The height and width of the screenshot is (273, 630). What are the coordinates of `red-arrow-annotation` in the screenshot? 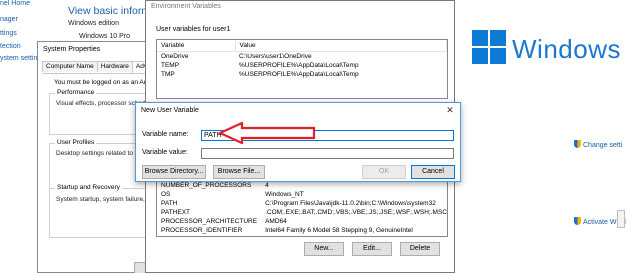 It's located at (267, 133).